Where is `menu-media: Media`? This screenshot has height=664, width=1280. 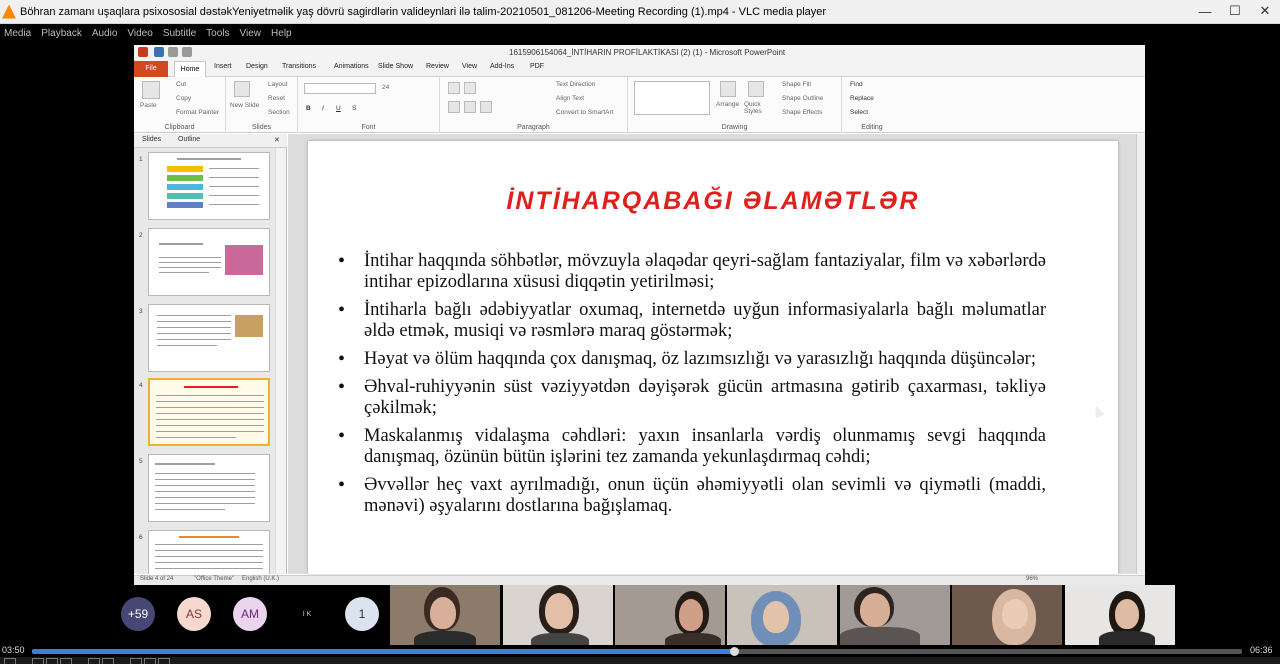
menu-media: Media is located at coordinates (17, 33).